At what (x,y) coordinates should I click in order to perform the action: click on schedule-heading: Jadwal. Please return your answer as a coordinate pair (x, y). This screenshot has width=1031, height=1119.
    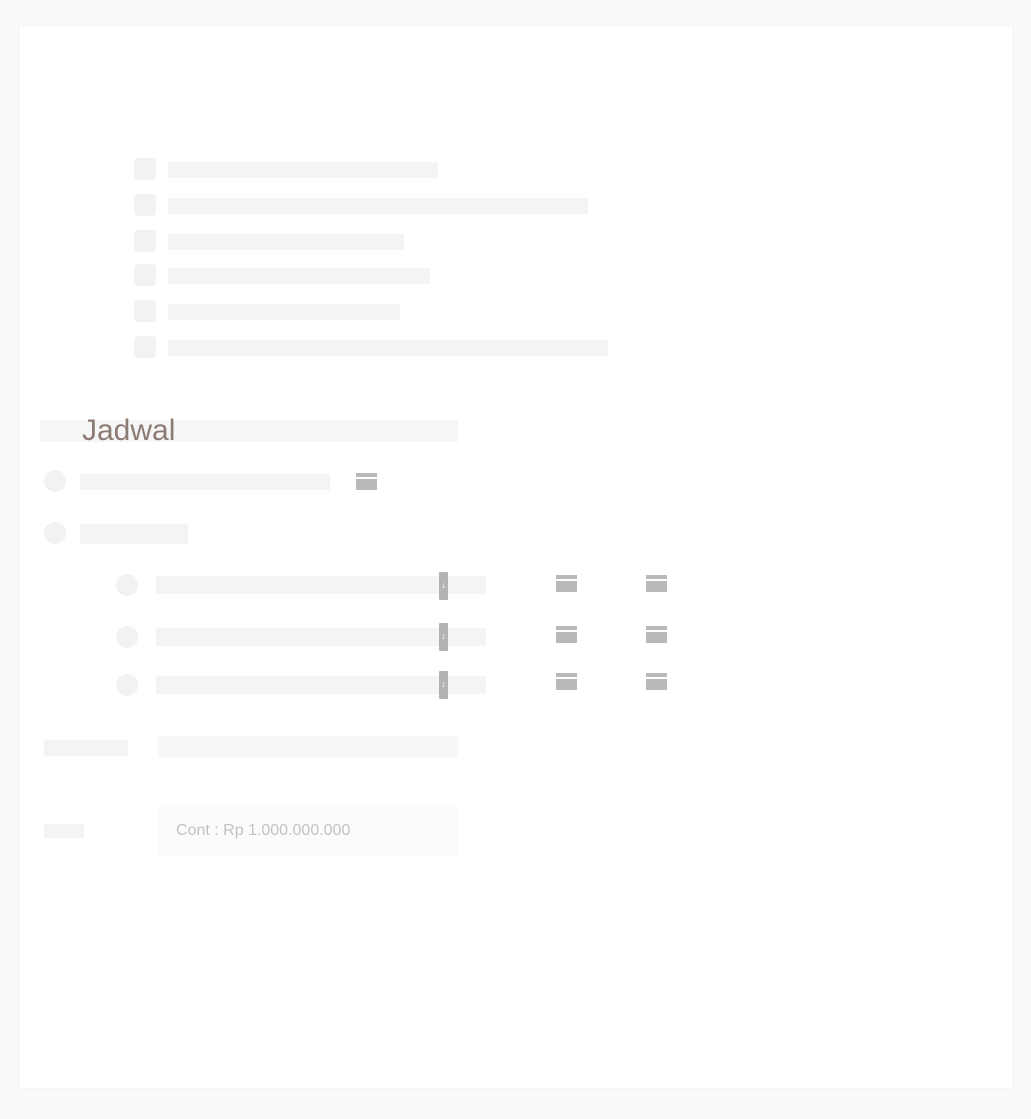
    Looking at the image, I should click on (129, 430).